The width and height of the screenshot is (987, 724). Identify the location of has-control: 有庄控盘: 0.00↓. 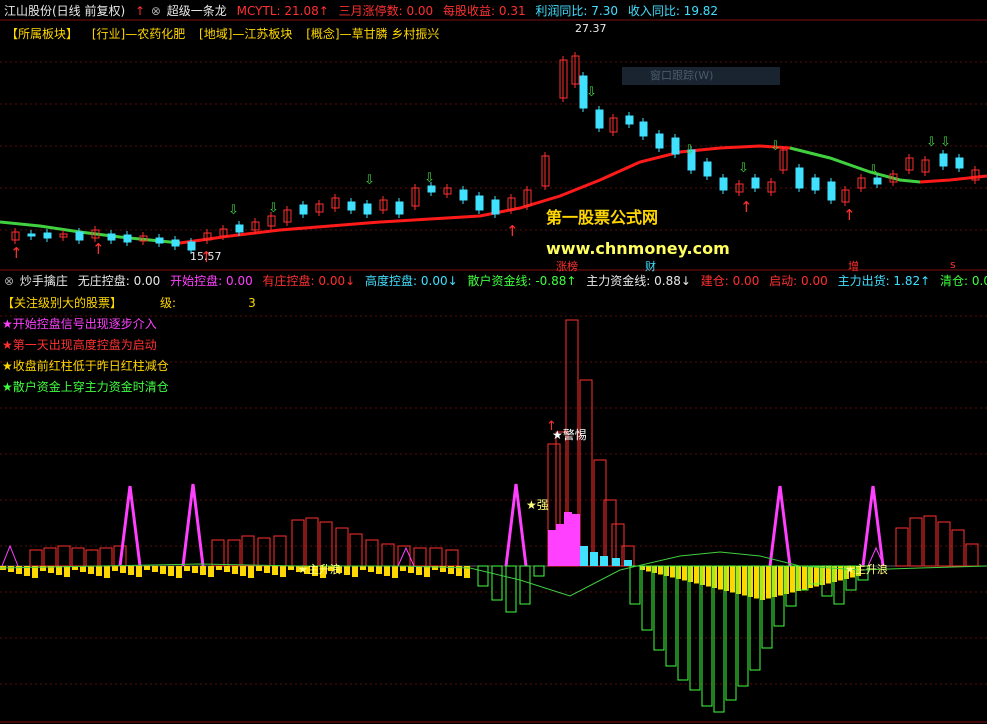
(309, 281).